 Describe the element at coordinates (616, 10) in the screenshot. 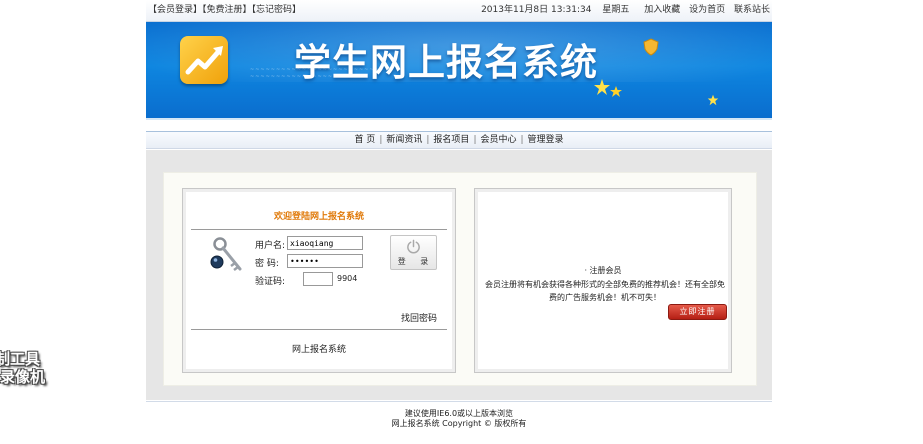

I see `current-weekday: 星期五` at that location.